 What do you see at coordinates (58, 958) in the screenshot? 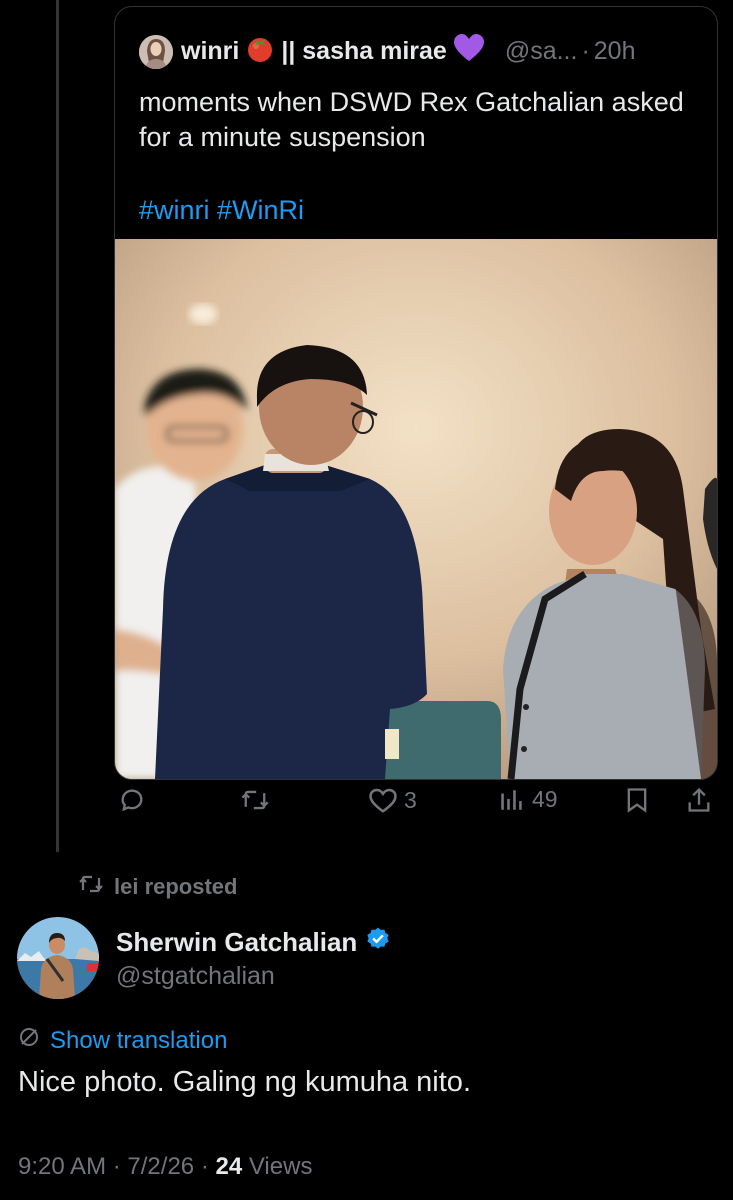
I see `author-avatar` at bounding box center [58, 958].